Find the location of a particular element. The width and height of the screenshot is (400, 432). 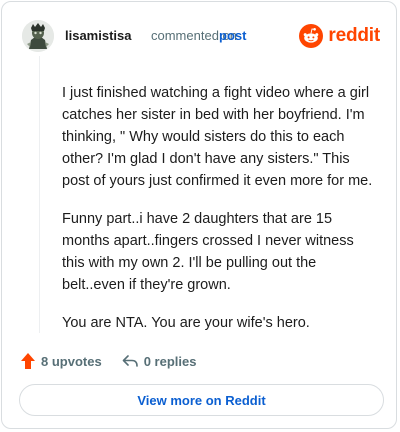

reply-icon is located at coordinates (130, 361).